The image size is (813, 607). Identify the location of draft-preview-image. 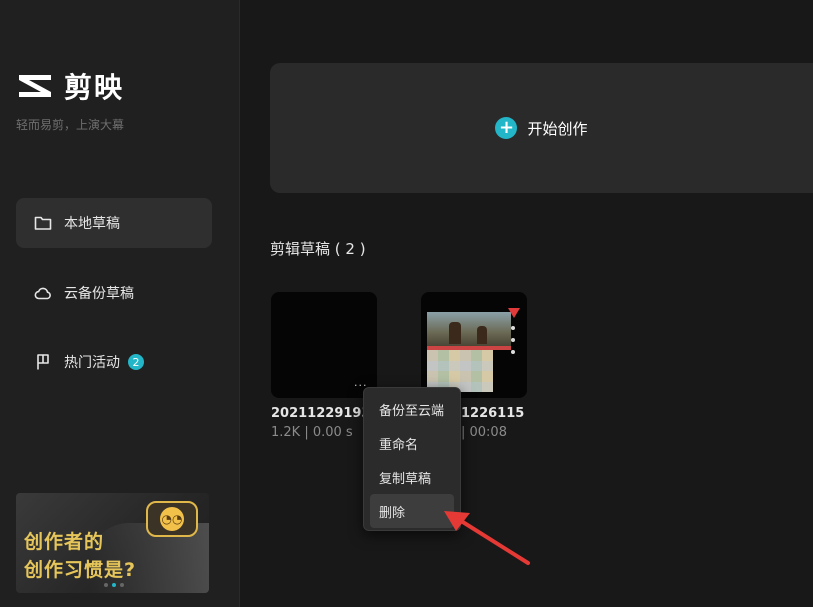
(469, 329).